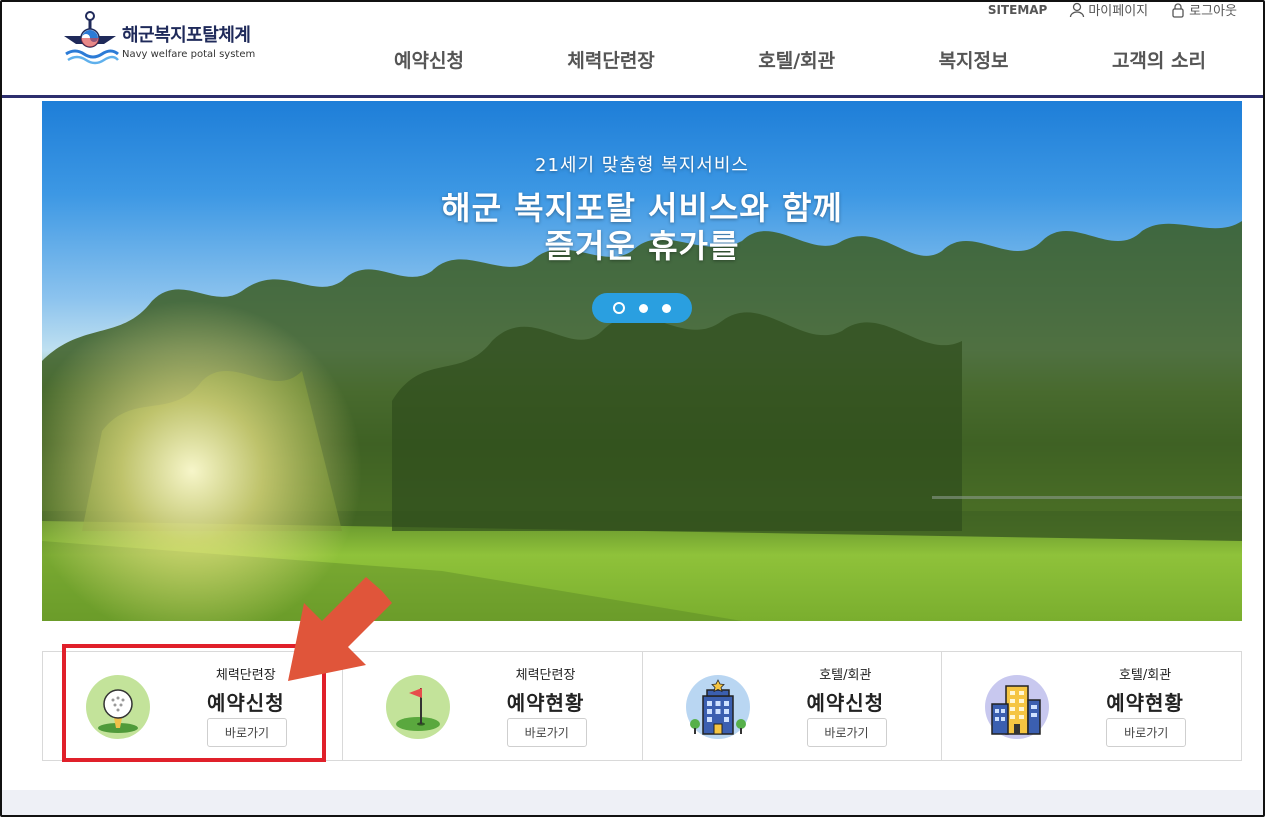  What do you see at coordinates (545, 675) in the screenshot?
I see `quick-card-category: 체력단련장` at bounding box center [545, 675].